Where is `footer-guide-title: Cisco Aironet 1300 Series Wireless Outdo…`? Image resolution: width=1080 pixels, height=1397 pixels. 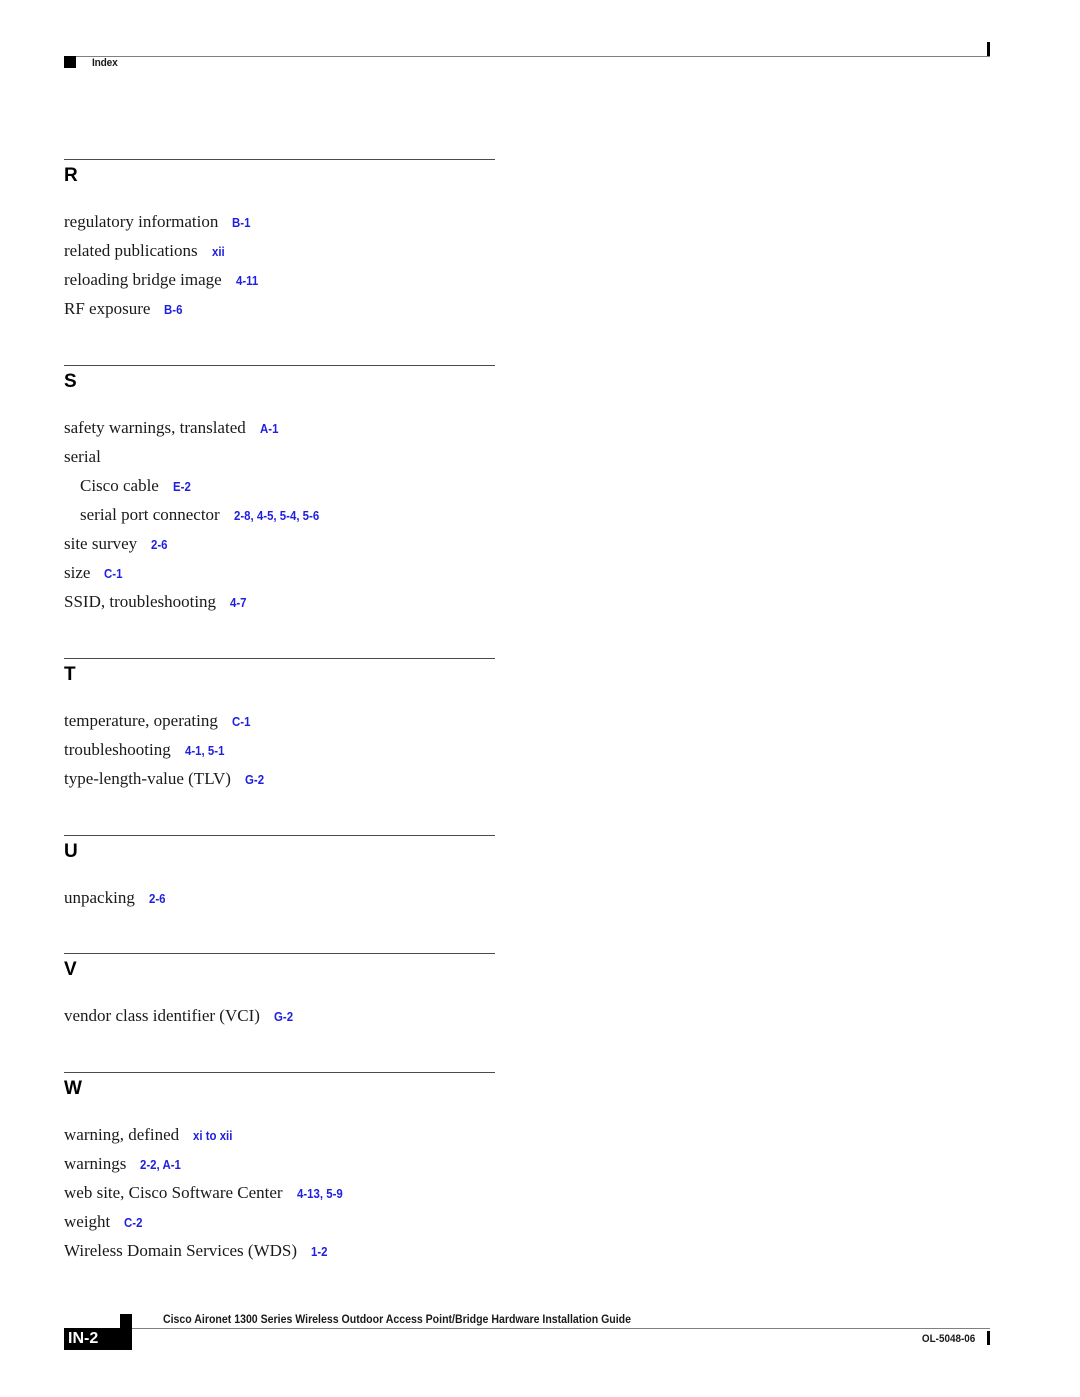 footer-guide-title: Cisco Aironet 1300 Series Wireless Outdo… is located at coordinates (397, 1319).